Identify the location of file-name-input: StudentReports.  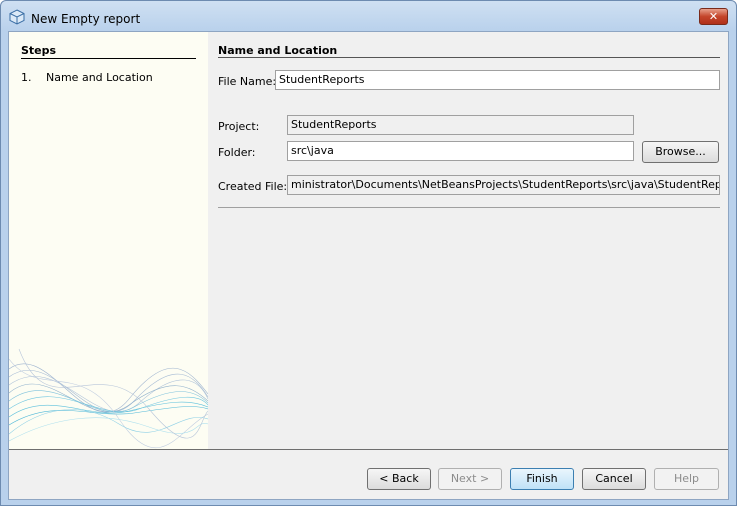
(497, 80).